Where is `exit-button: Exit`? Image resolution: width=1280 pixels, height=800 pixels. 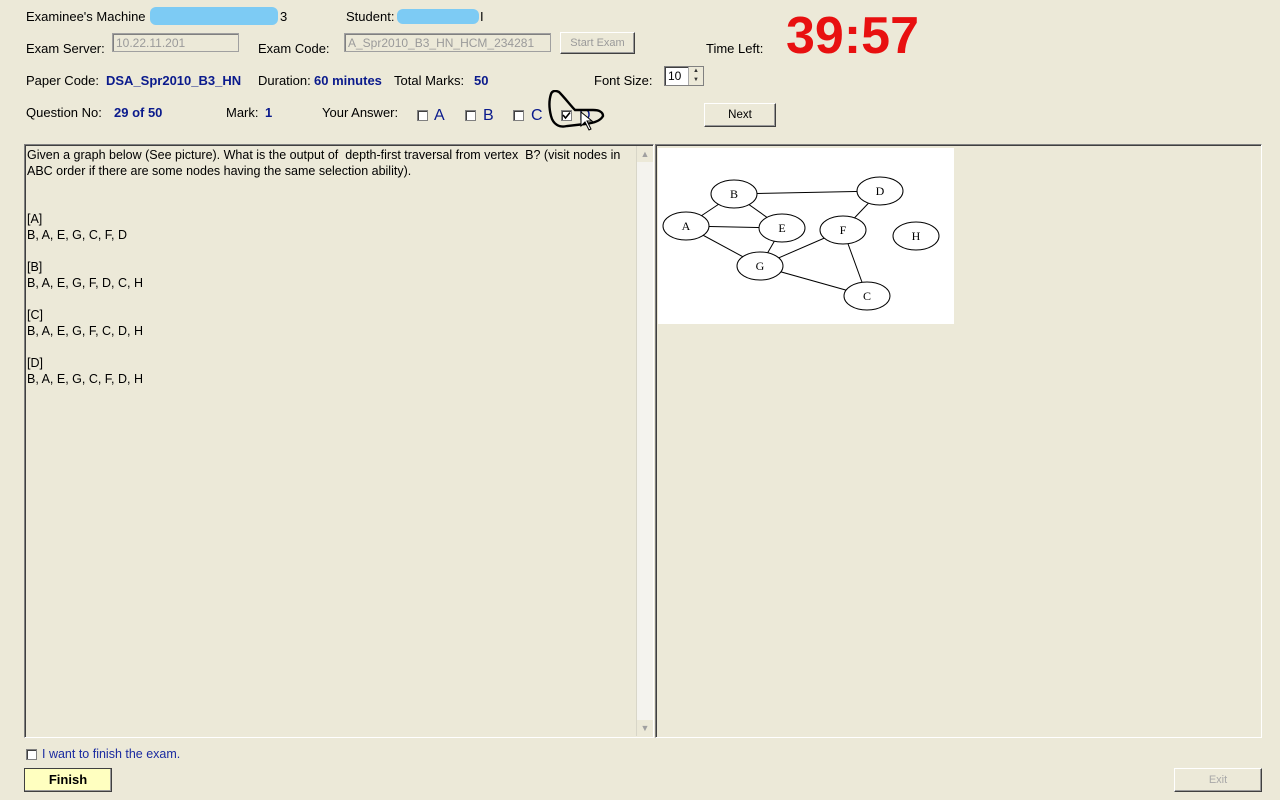 exit-button: Exit is located at coordinates (1218, 780).